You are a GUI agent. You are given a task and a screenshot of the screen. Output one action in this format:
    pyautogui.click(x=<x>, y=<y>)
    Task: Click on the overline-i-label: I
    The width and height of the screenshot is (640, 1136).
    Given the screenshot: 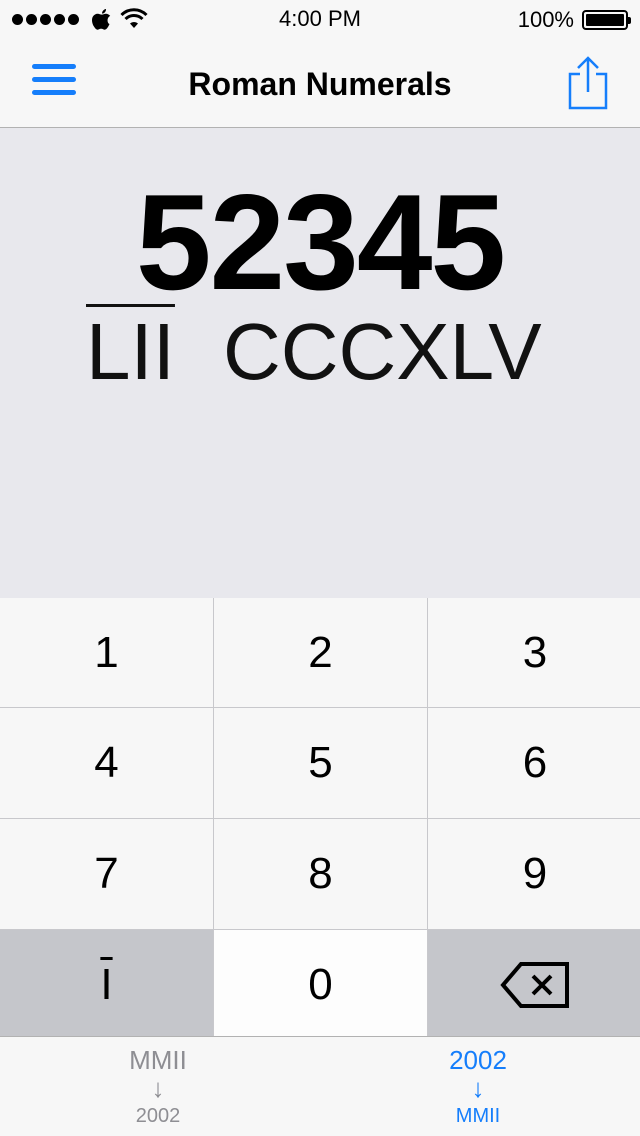 What is the action you would take?
    pyautogui.click(x=106, y=984)
    